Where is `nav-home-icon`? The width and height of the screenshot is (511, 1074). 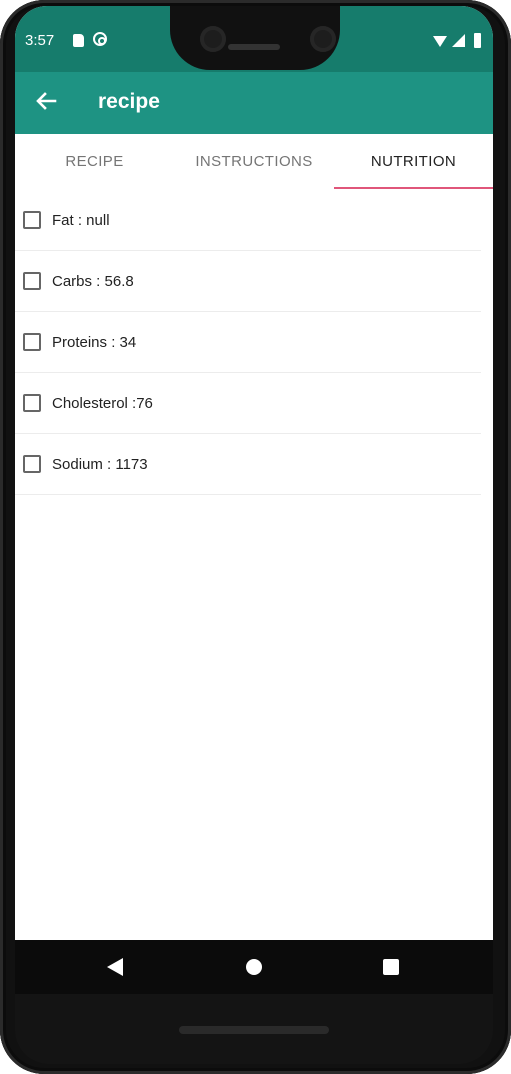 nav-home-icon is located at coordinates (254, 967).